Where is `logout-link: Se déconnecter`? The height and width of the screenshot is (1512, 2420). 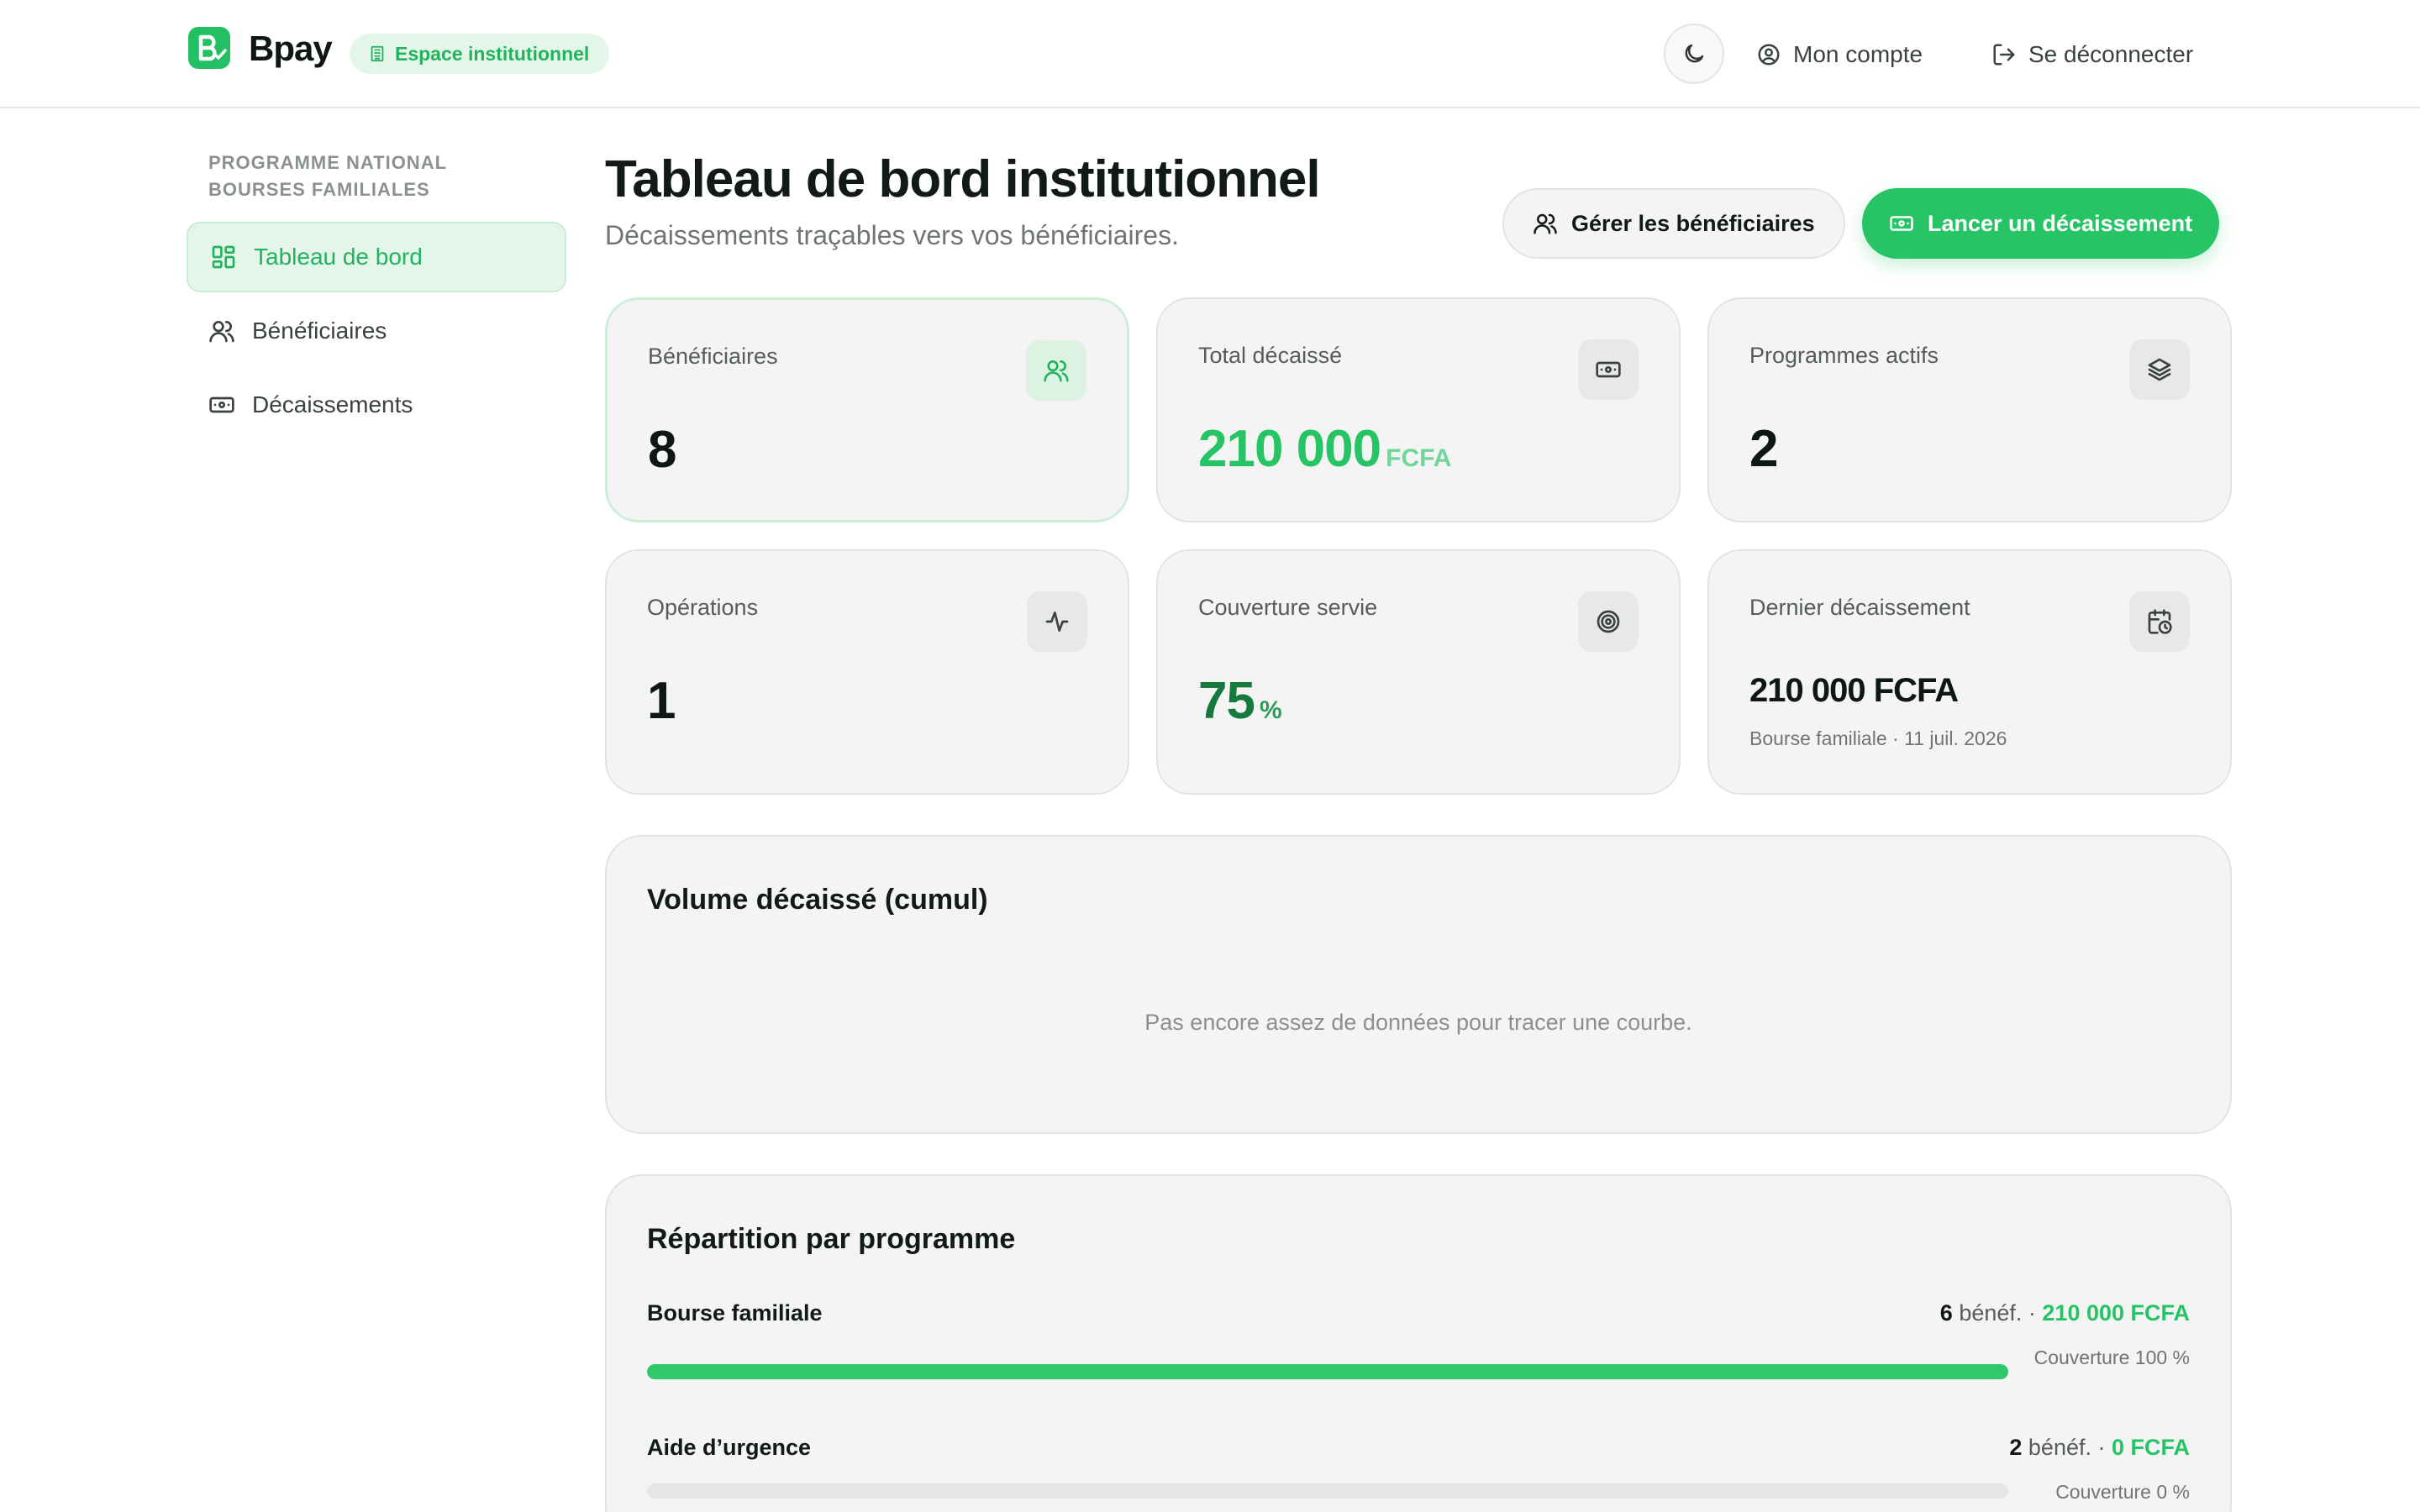
logout-link: Se déconnecter is located at coordinates (2092, 55).